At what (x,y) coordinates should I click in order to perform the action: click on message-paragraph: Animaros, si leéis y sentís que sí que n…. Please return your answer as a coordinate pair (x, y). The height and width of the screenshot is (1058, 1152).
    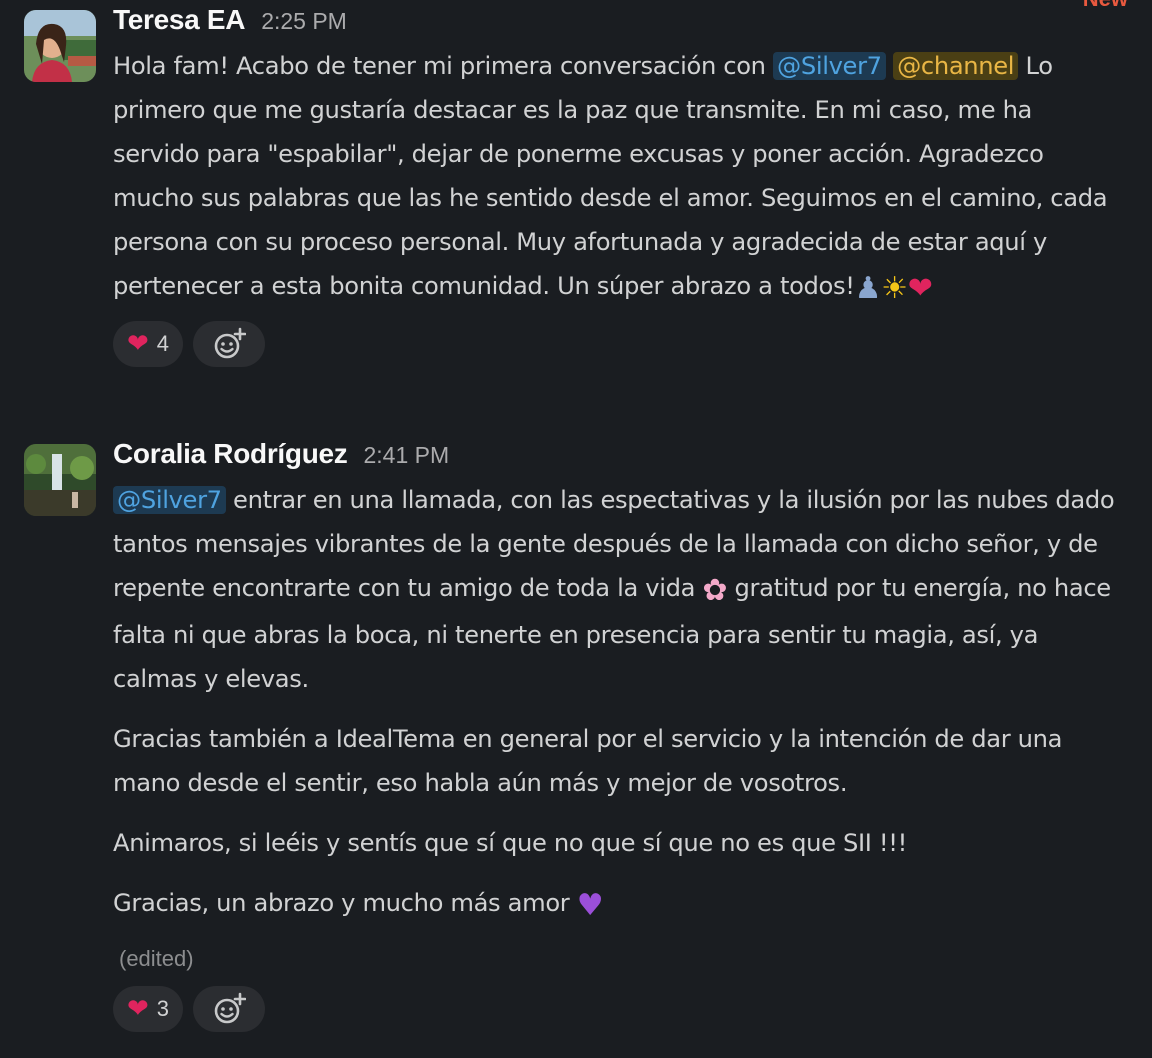
    Looking at the image, I should click on (510, 843).